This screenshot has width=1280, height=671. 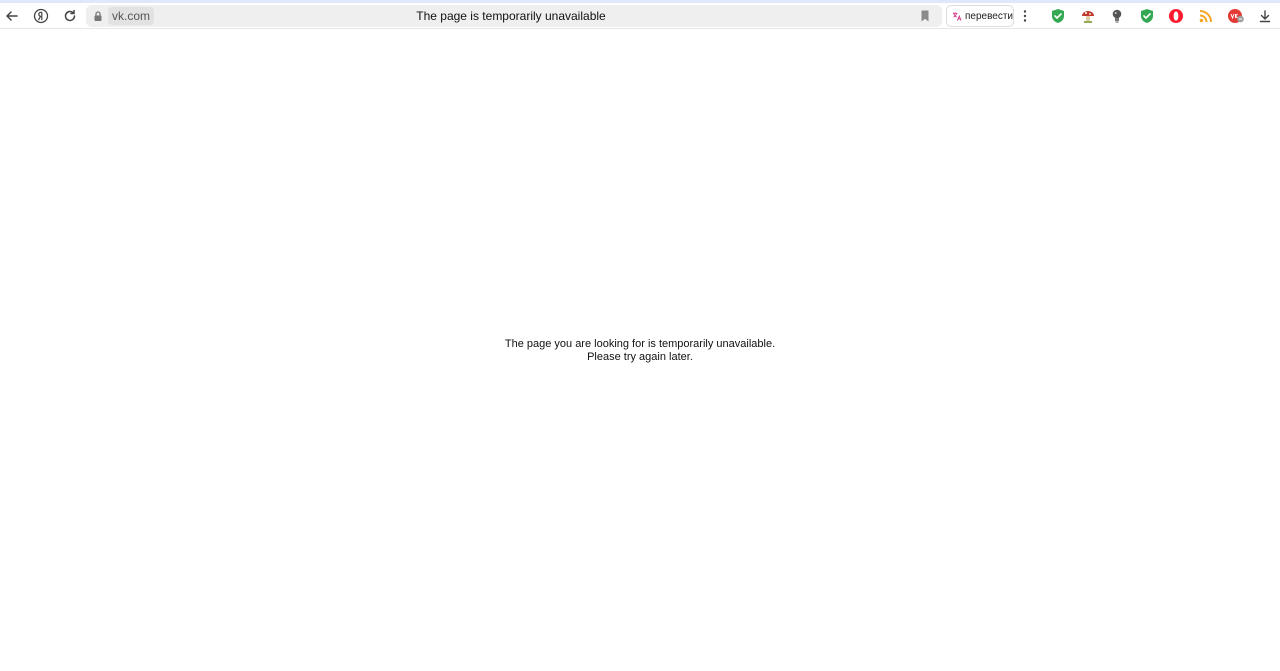 I want to click on lightbulb-icon, so click(x=1117, y=16).